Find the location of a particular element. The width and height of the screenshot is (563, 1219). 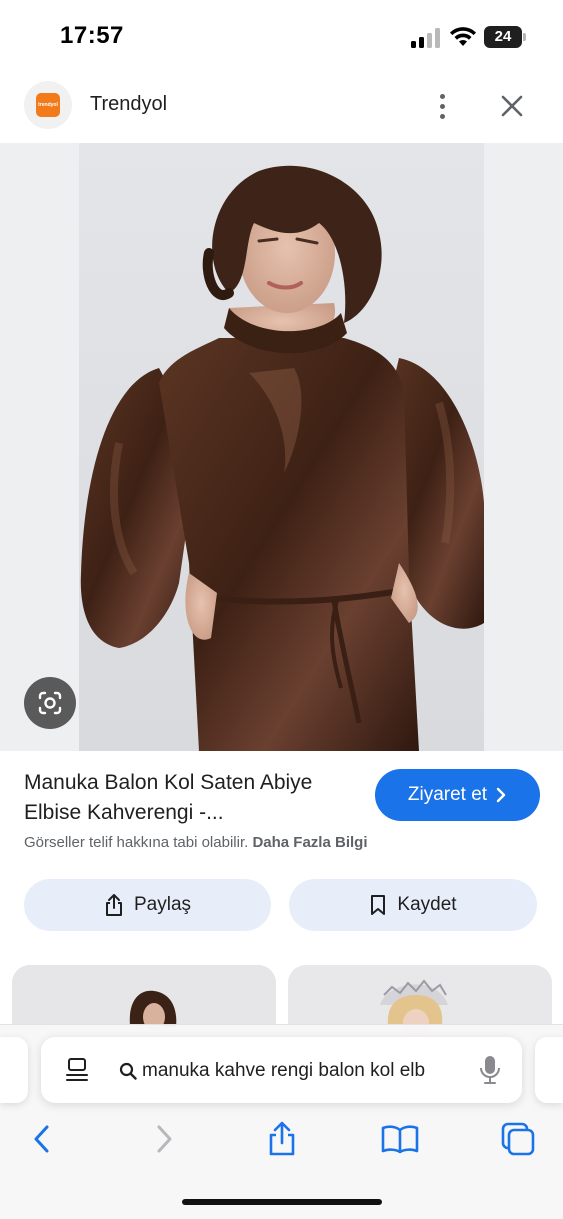

back-arrow-icon is located at coordinates (41, 1139).